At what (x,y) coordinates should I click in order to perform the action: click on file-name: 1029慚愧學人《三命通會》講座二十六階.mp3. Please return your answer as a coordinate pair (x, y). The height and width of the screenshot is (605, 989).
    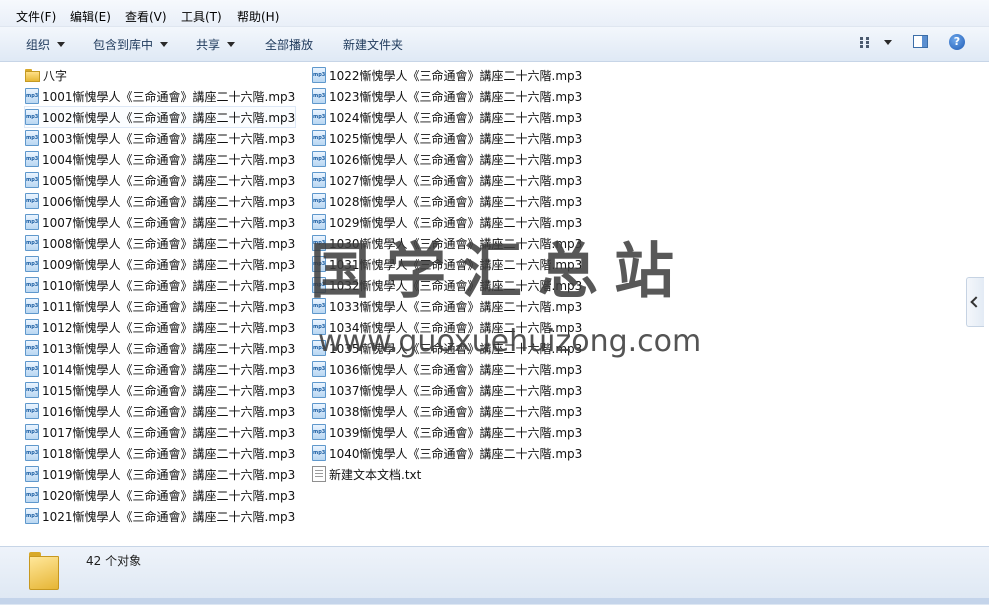
    Looking at the image, I should click on (456, 222).